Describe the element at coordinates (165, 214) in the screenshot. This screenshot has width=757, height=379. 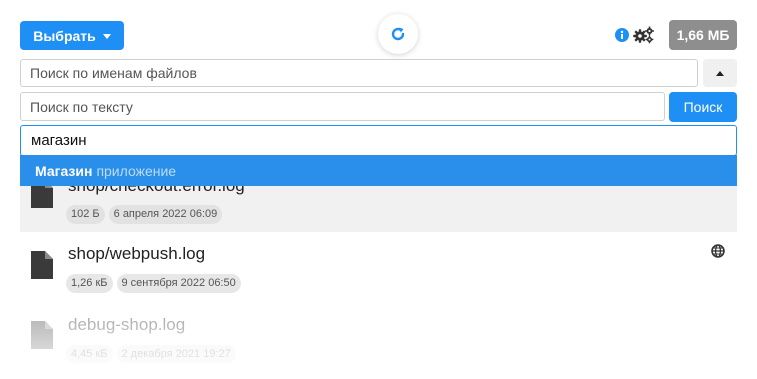
I see `file-date-chip: 6 апреля 2022 06:09` at that location.